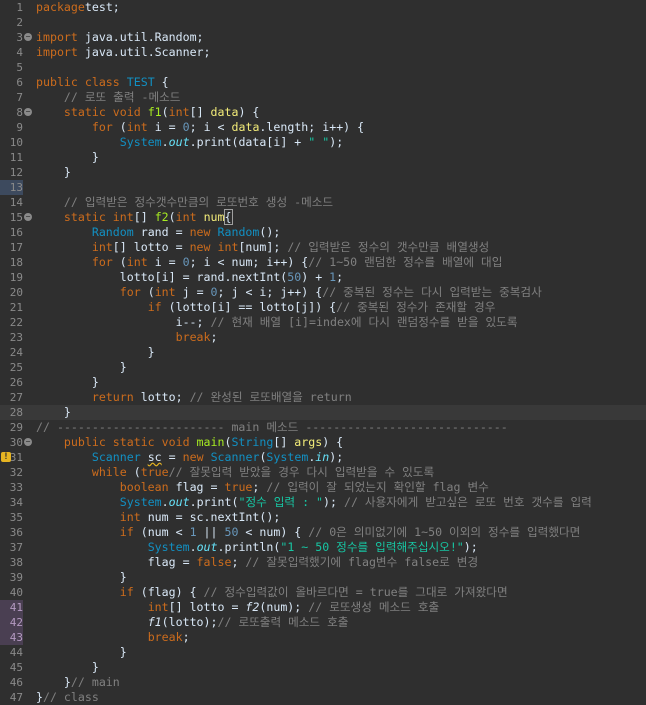 Image resolution: width=646 pixels, height=705 pixels. I want to click on code-line: 23 break;, so click(323, 337).